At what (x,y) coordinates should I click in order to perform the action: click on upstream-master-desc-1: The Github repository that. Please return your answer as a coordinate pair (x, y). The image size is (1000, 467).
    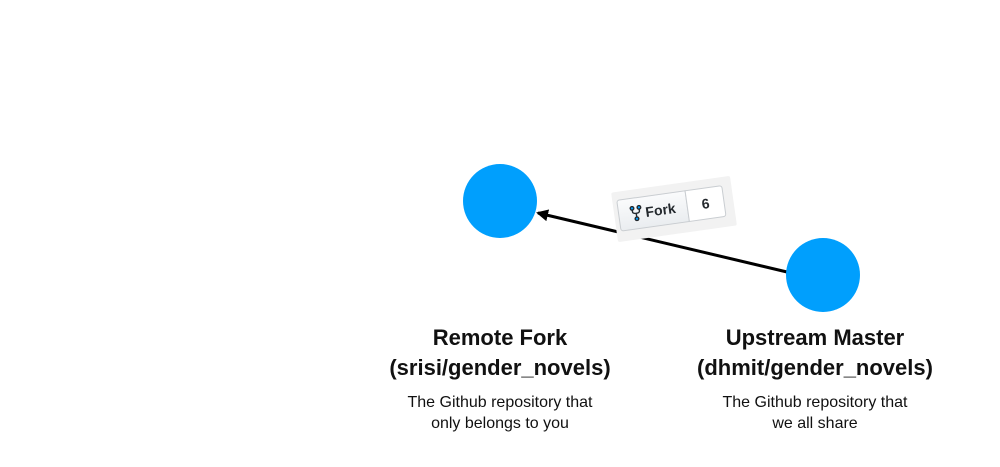
    Looking at the image, I should click on (815, 402).